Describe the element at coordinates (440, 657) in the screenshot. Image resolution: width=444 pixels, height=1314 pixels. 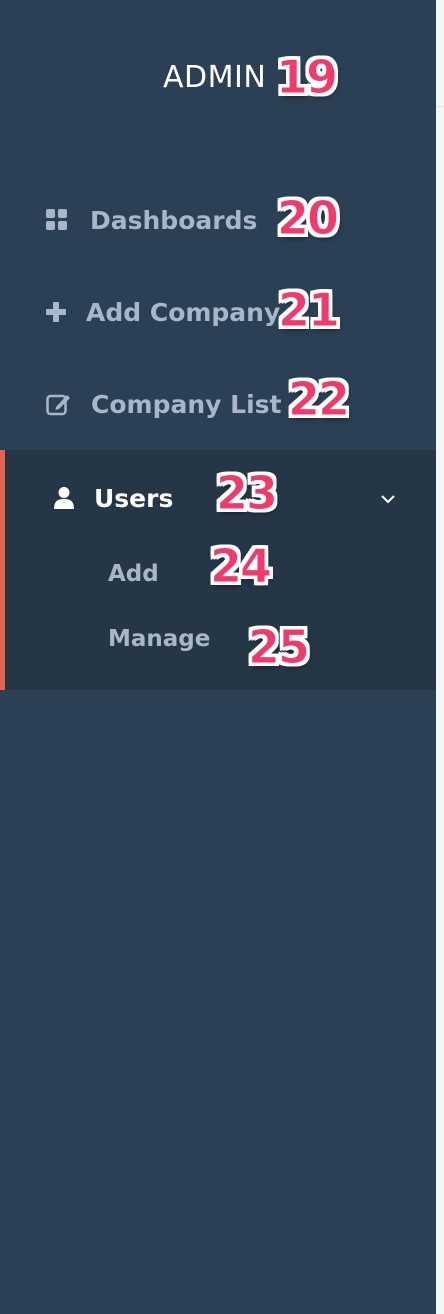
I see `content-area-edge` at that location.